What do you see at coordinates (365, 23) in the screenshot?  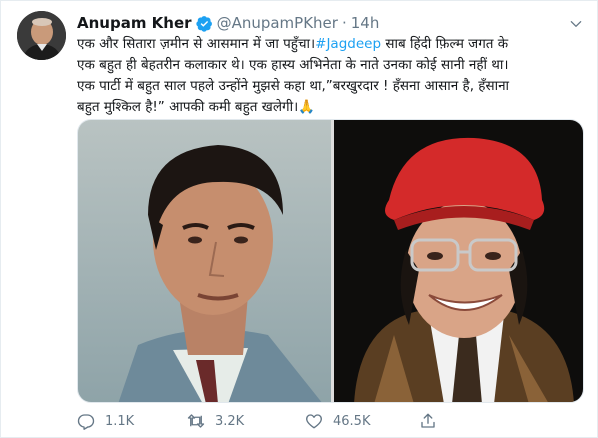 I see `tweet-timestamp: 14h` at bounding box center [365, 23].